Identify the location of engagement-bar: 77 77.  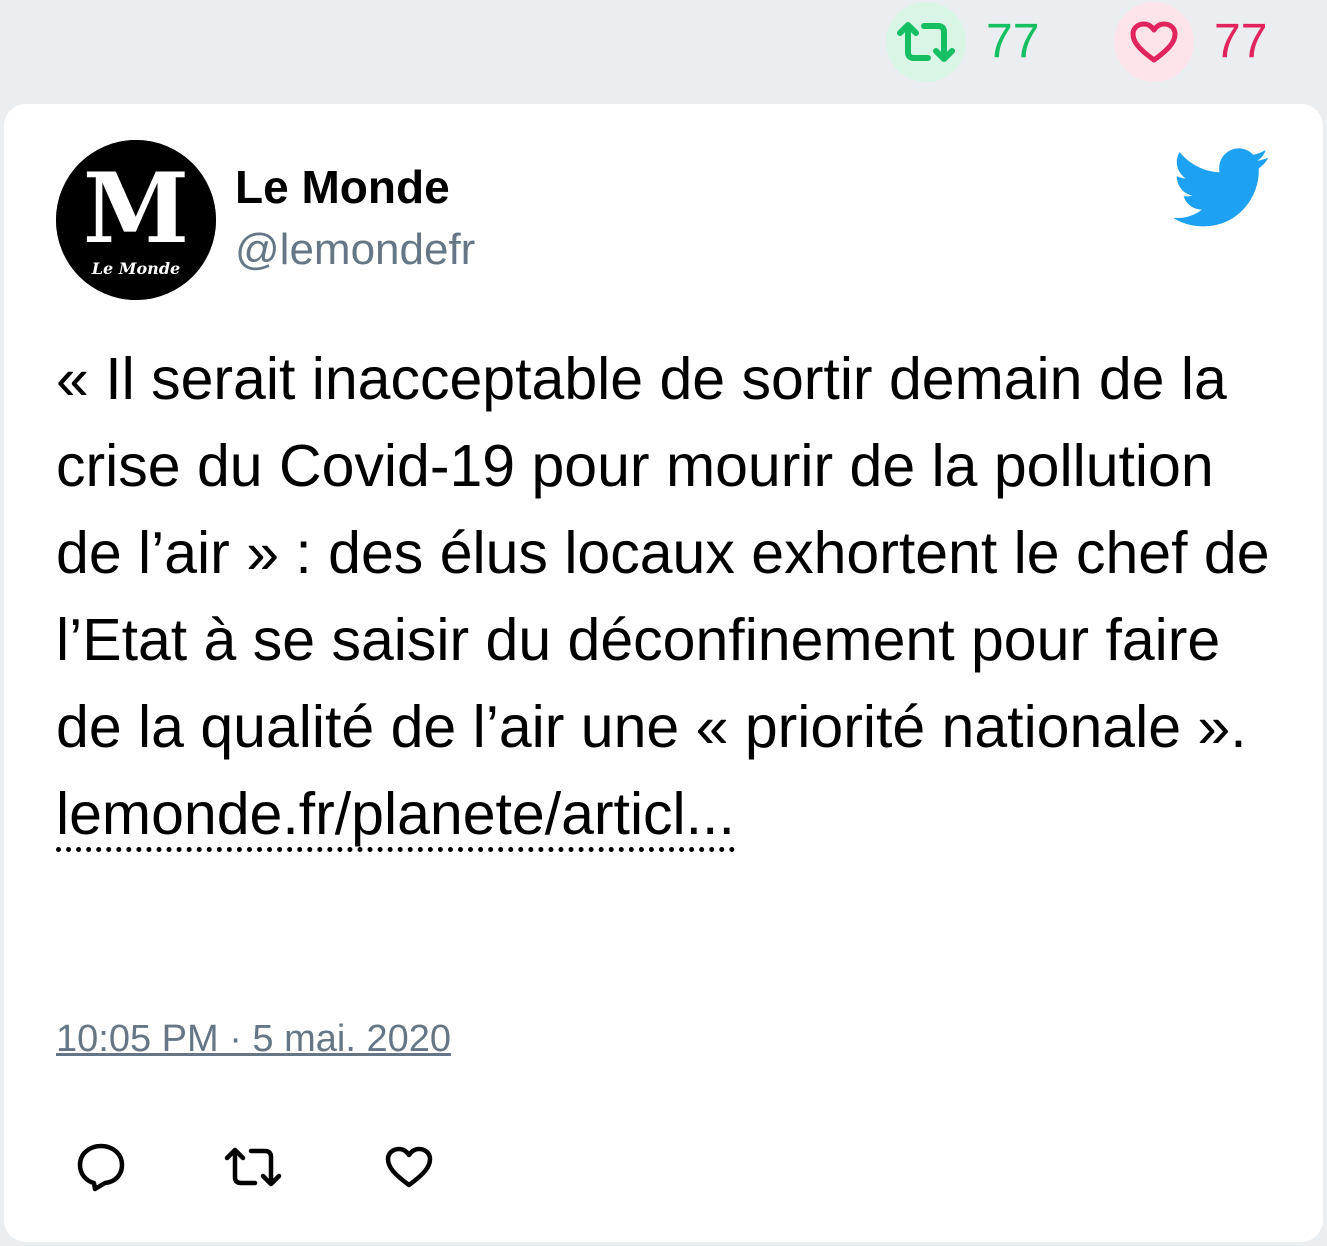
(663, 50).